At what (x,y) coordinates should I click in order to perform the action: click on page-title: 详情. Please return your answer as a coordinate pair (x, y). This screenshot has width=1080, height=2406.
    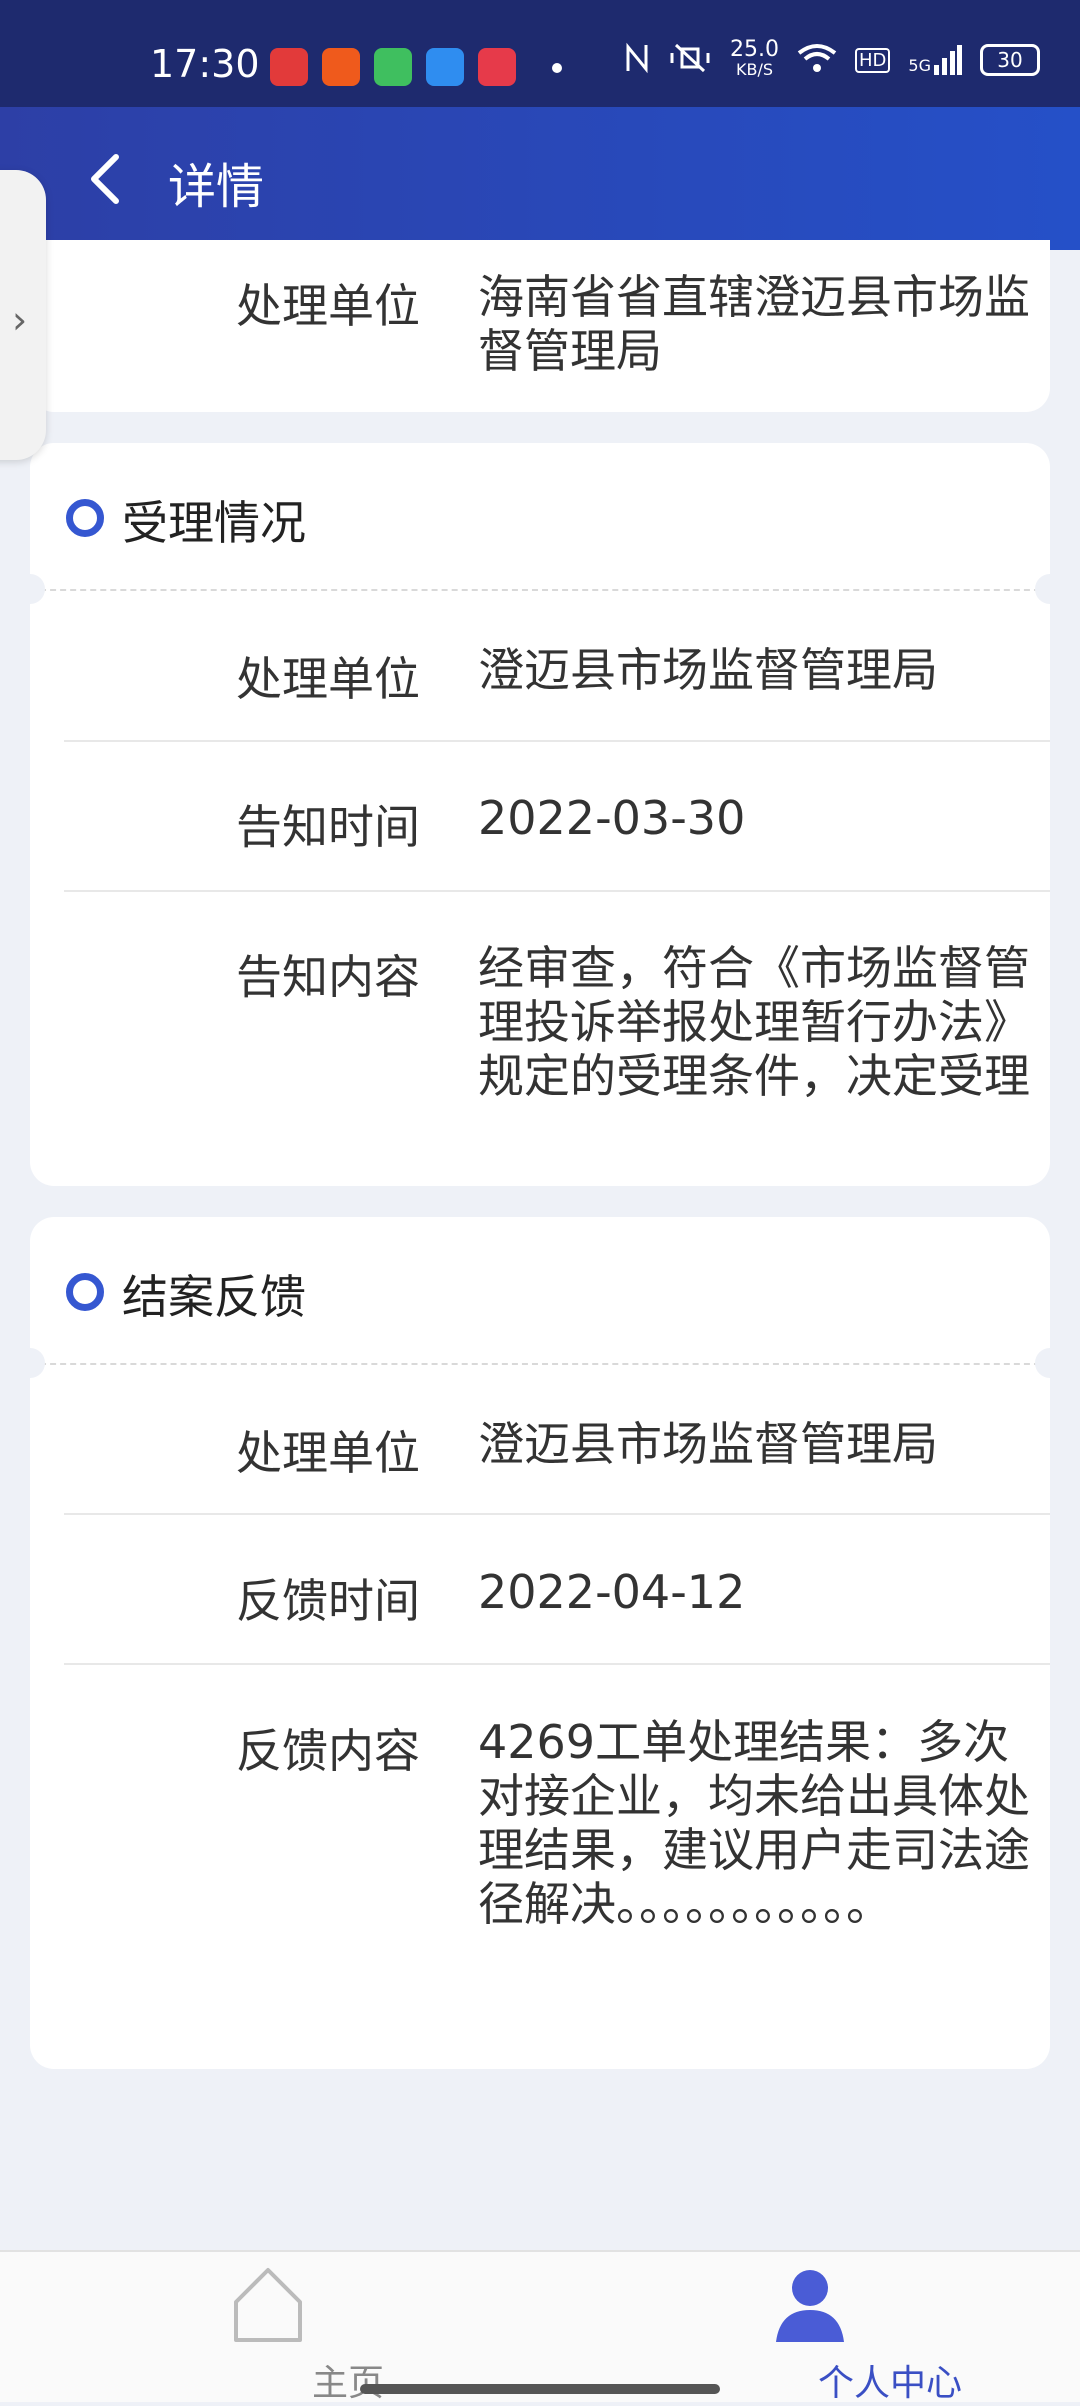
    Looking at the image, I should click on (216, 187).